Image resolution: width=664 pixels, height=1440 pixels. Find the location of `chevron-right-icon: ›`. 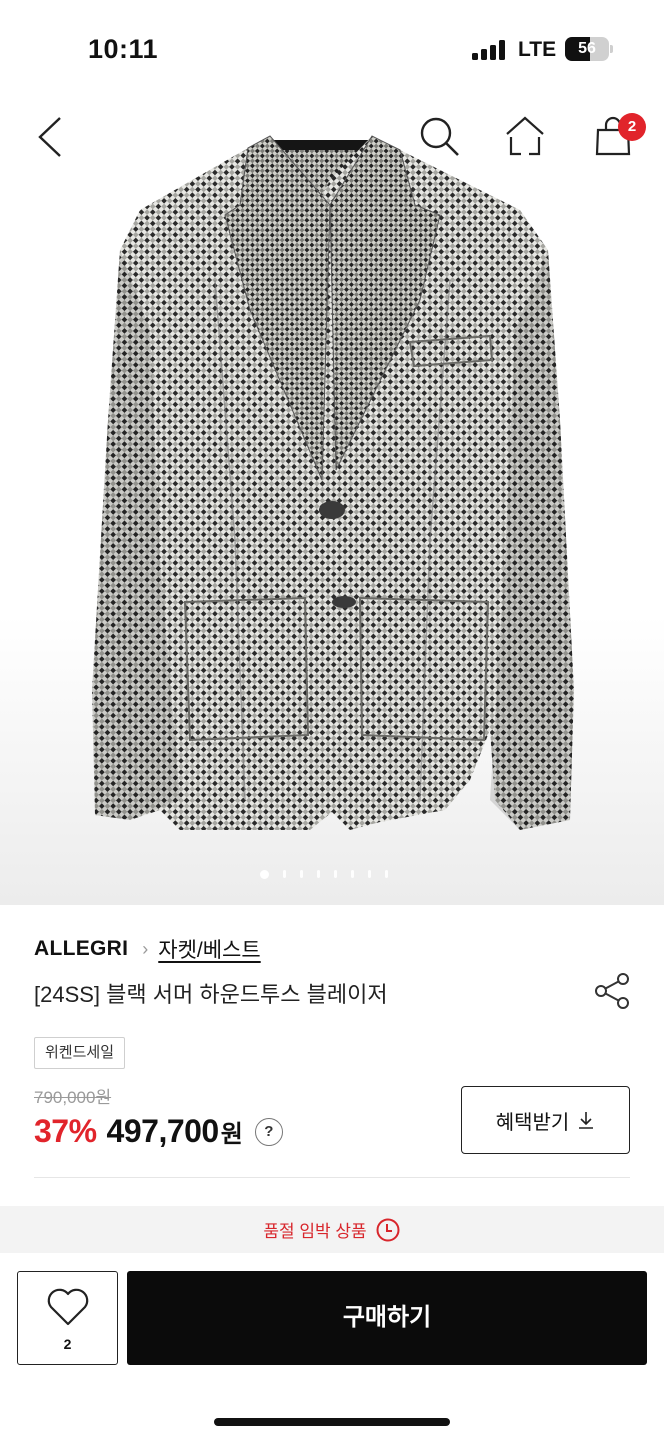

chevron-right-icon: › is located at coordinates (145, 948).